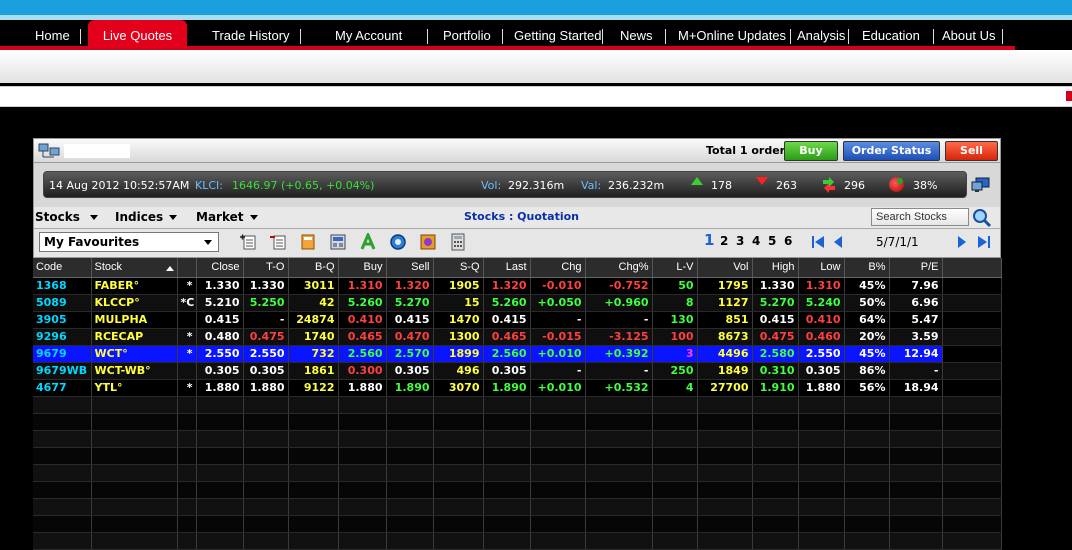  What do you see at coordinates (248, 242) in the screenshot?
I see `add-list-icon` at bounding box center [248, 242].